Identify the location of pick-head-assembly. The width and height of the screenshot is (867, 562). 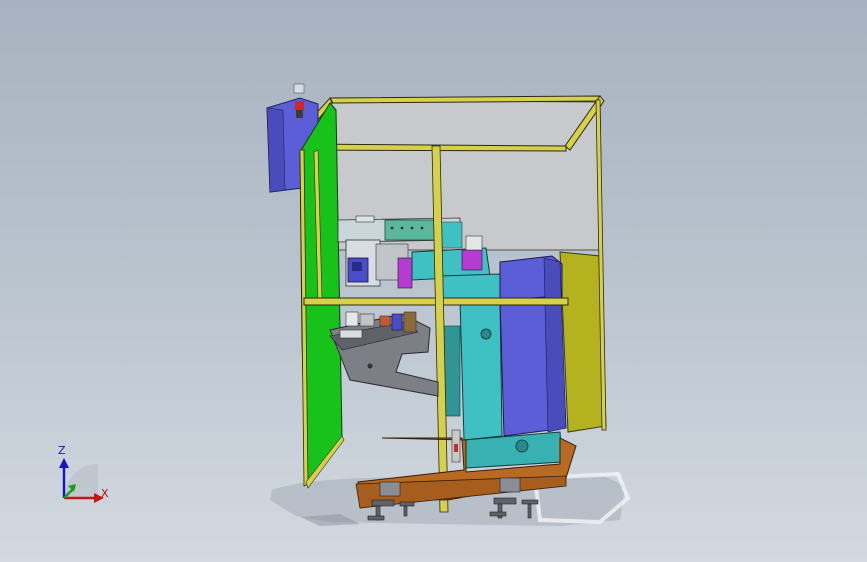
(379, 264).